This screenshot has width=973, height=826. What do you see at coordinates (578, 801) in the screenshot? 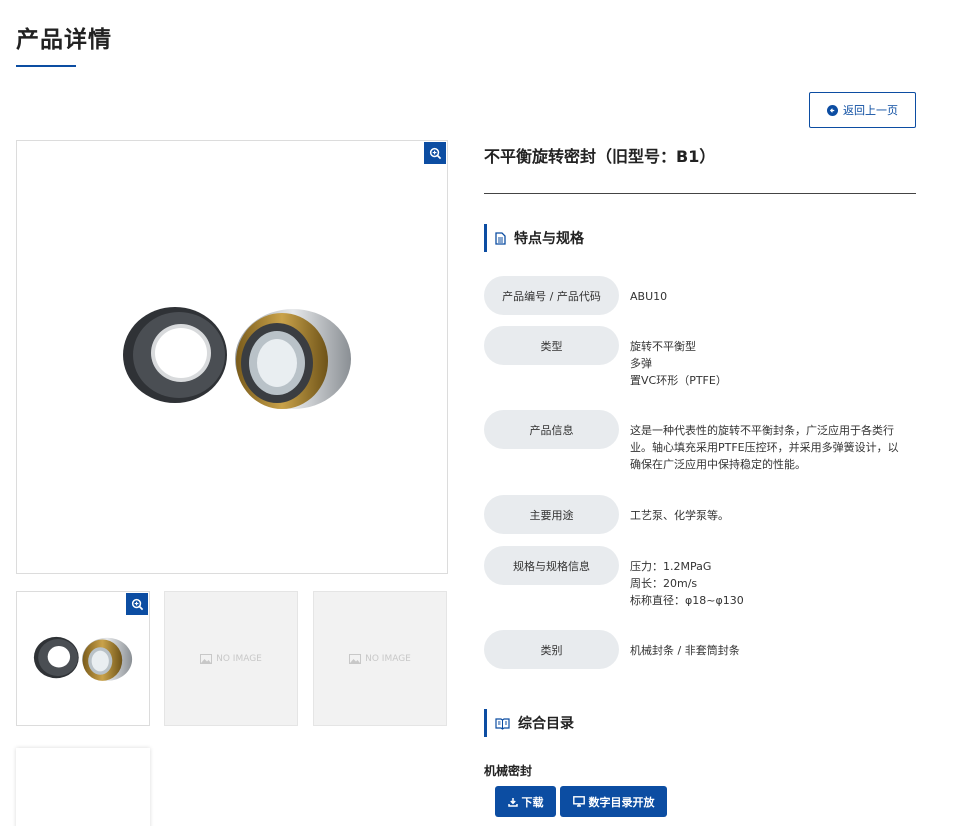
I see `monitor-icon` at bounding box center [578, 801].